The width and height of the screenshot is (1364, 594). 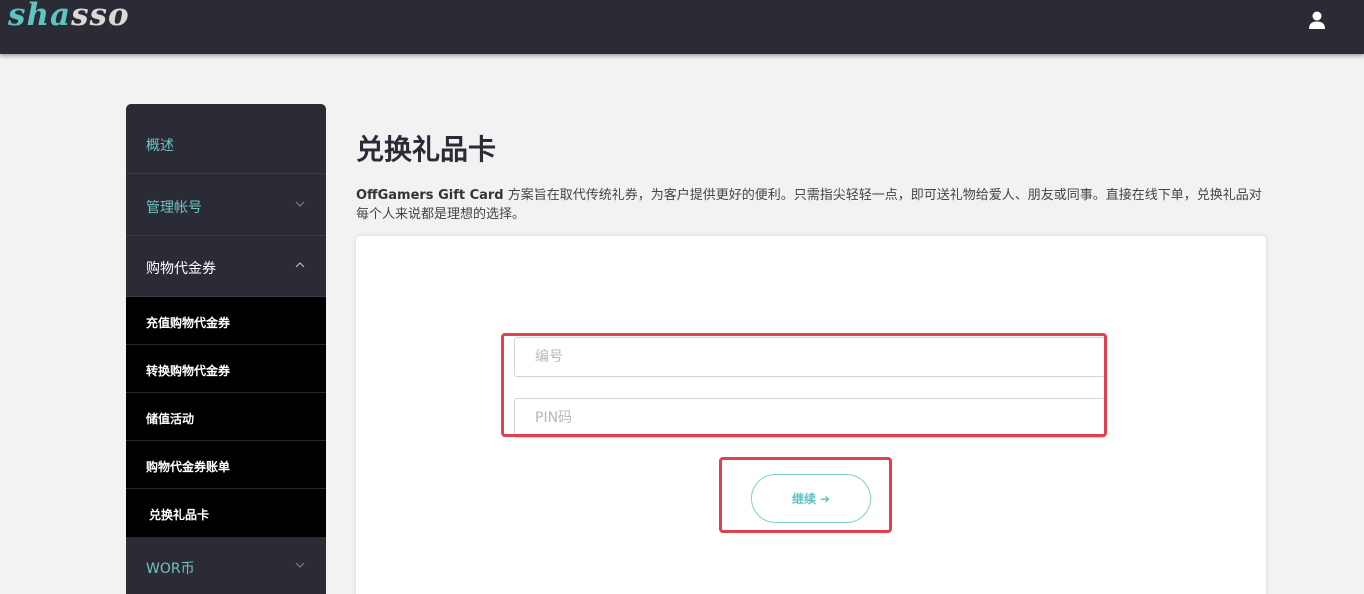 What do you see at coordinates (810, 357) in the screenshot?
I see `serial-number-input` at bounding box center [810, 357].